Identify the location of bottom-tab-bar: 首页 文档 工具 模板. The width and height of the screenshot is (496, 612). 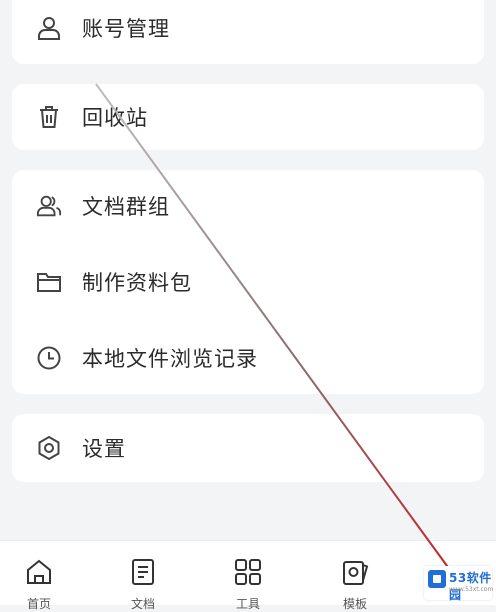
(248, 575).